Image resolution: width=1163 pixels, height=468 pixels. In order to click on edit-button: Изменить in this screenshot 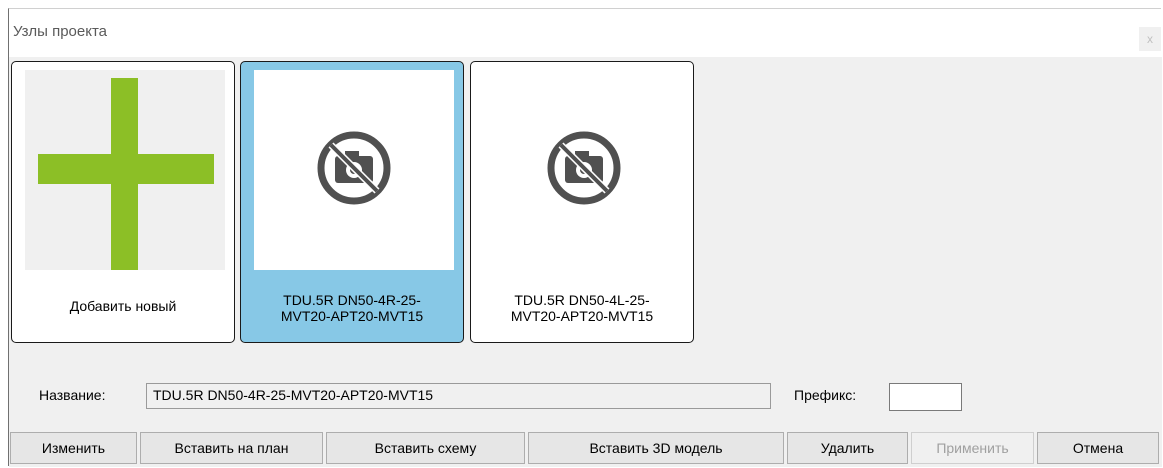, I will do `click(73, 448)`.